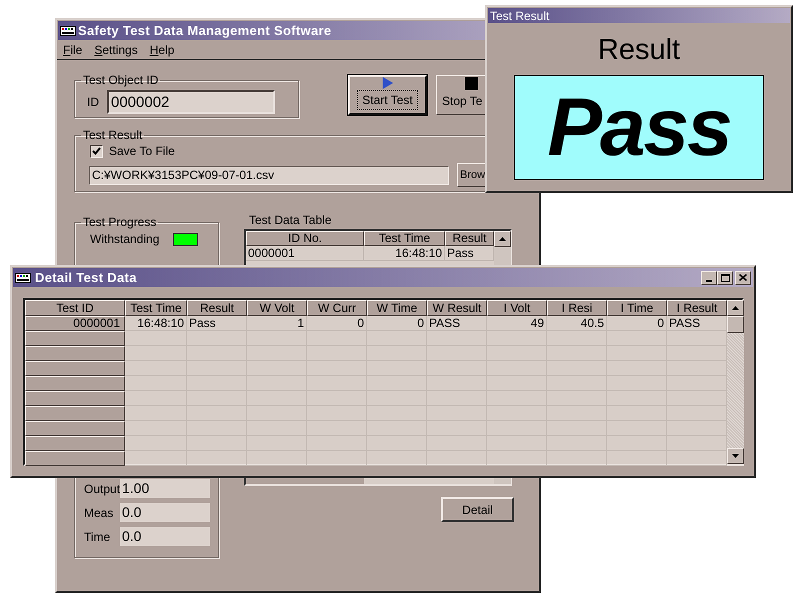  I want to click on menu-item: Settings, so click(116, 49).